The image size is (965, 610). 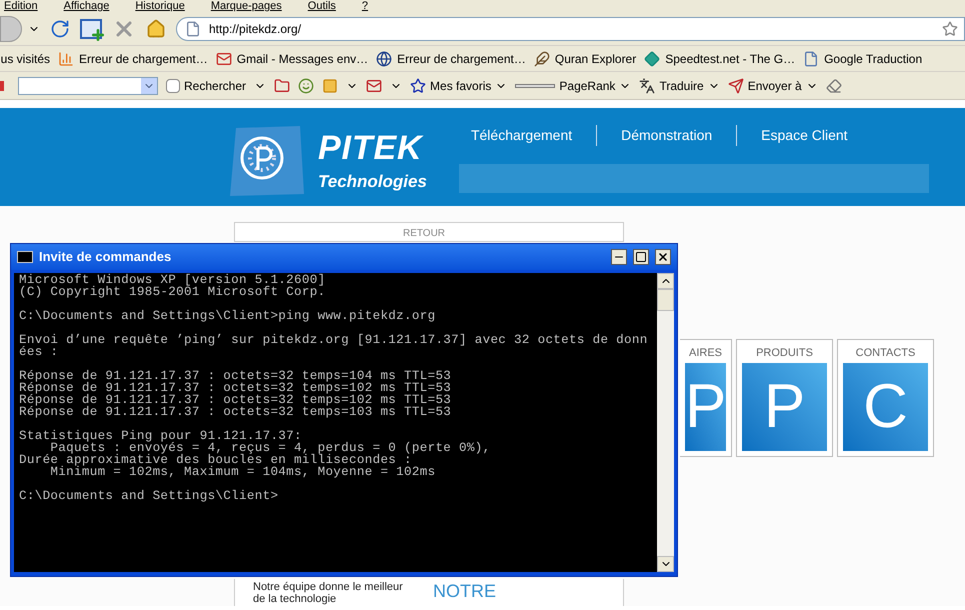 What do you see at coordinates (885, 407) in the screenshot?
I see `card-tile: C` at bounding box center [885, 407].